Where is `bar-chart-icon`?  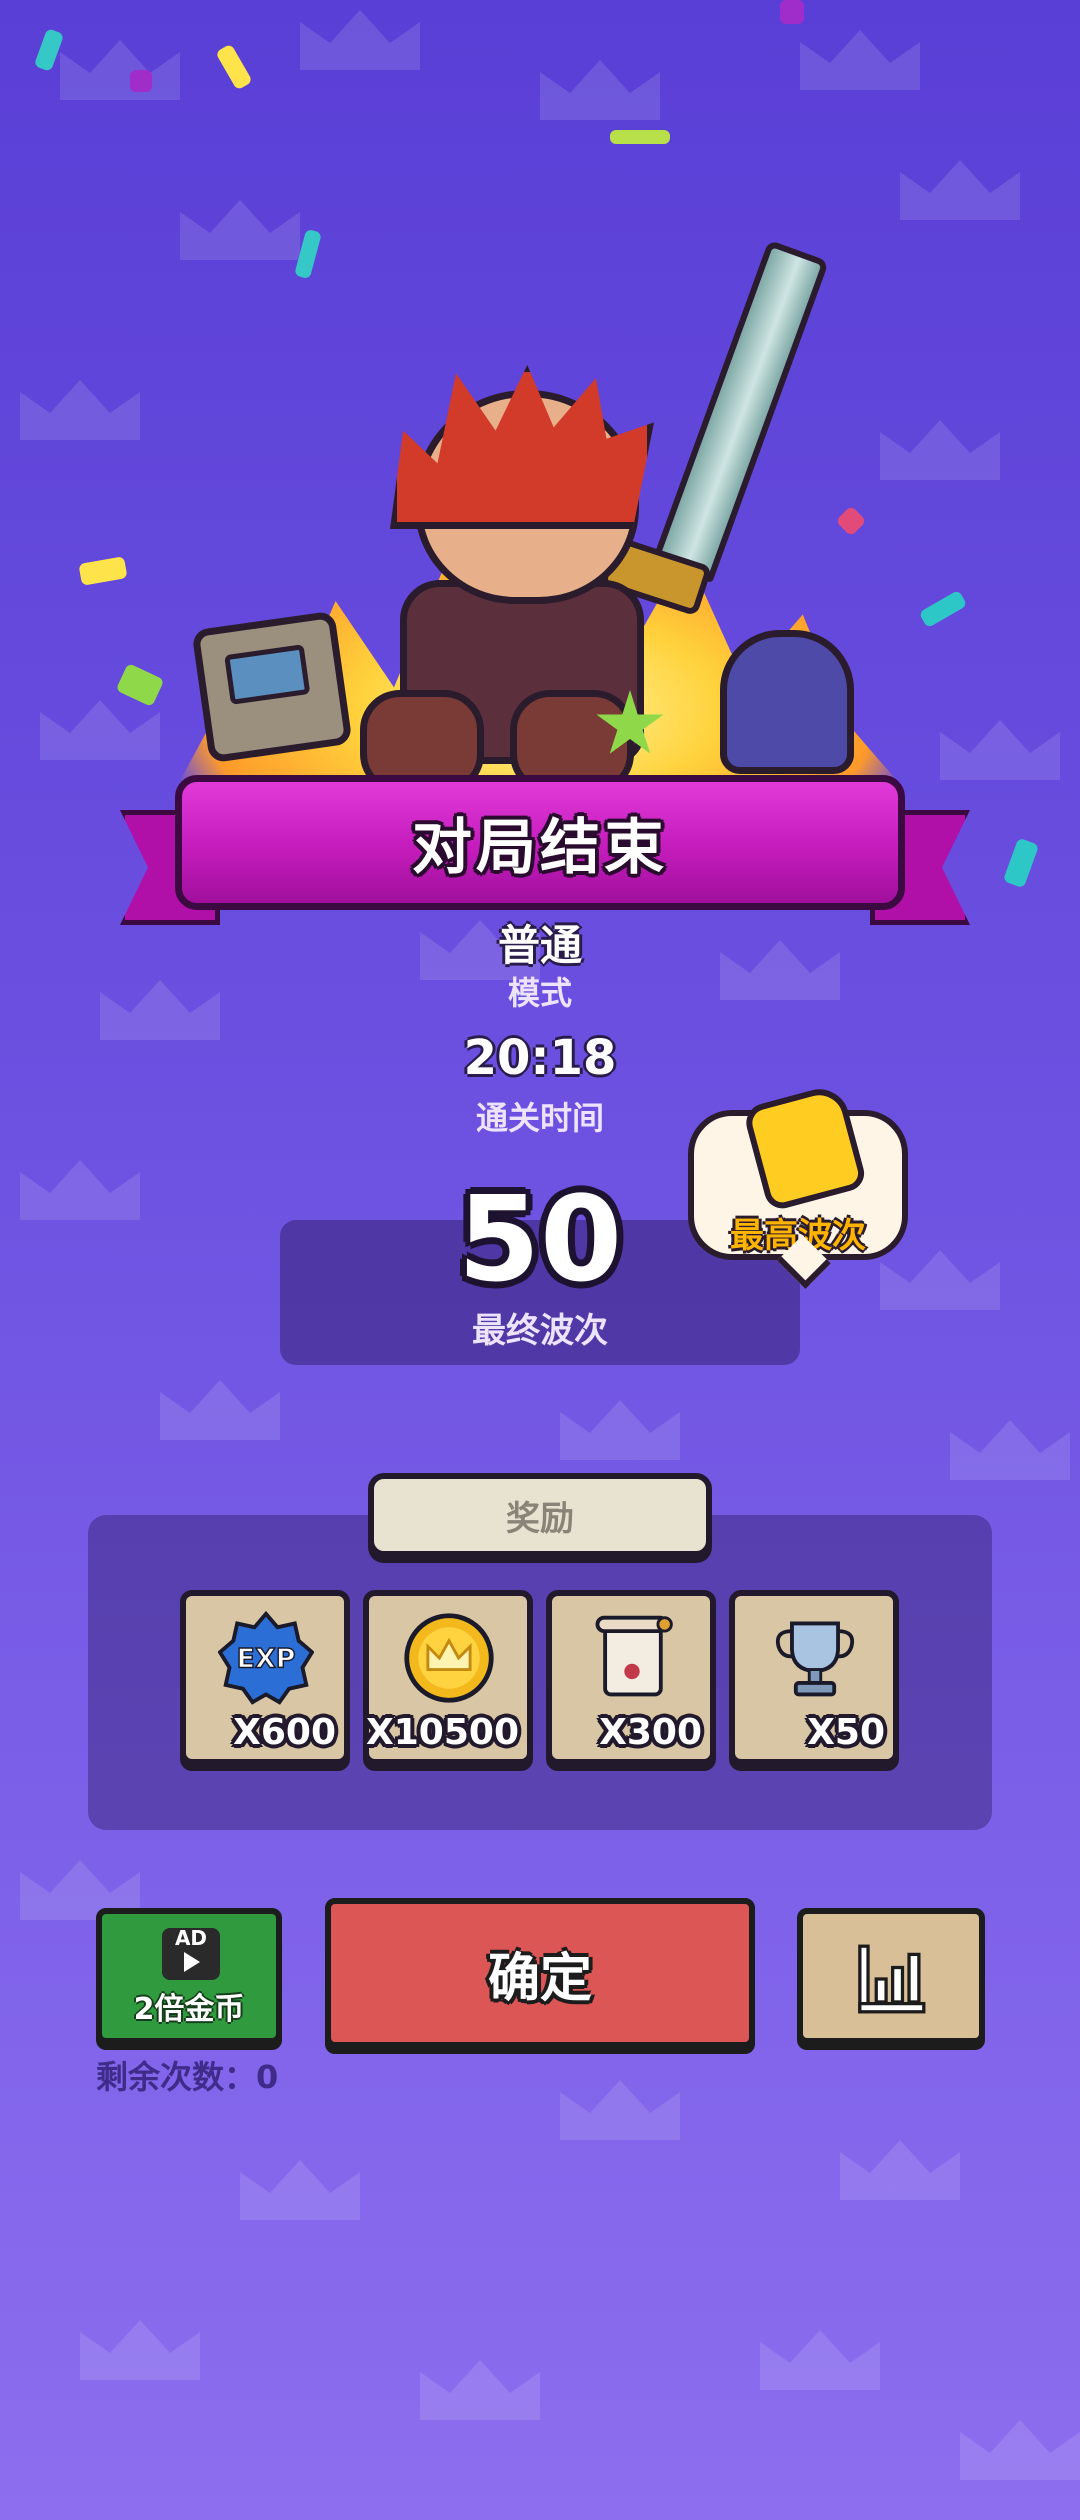
bar-chart-icon is located at coordinates (892, 1979).